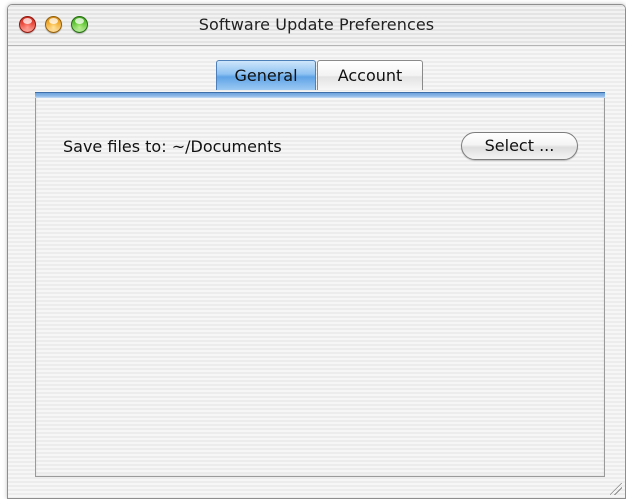 The image size is (626, 499). Describe the element at coordinates (115, 146) in the screenshot. I see `save-files-label: Save files to:` at that location.